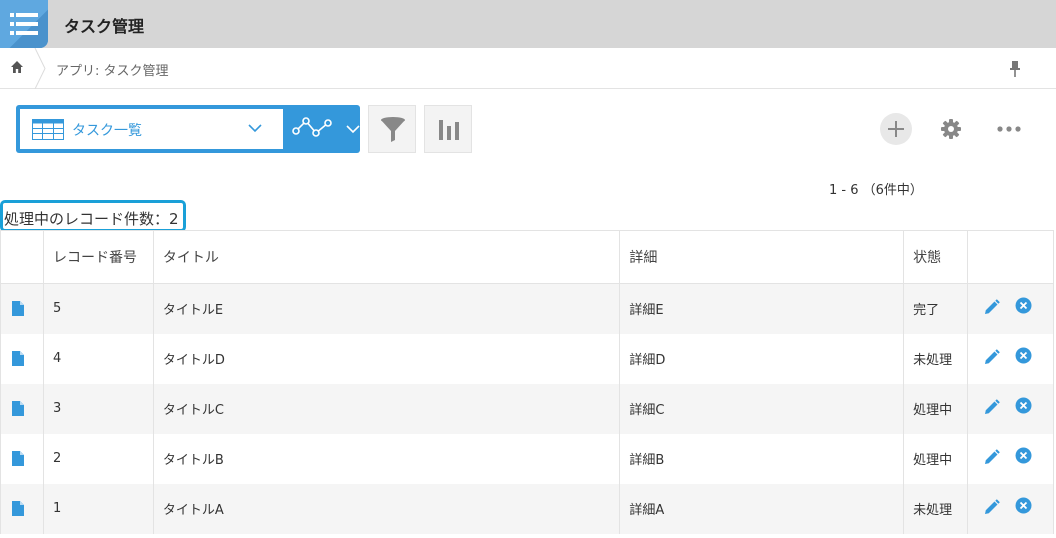 The height and width of the screenshot is (538, 1056). Describe the element at coordinates (935, 257) in the screenshot. I see `column-header-status: 状態` at that location.